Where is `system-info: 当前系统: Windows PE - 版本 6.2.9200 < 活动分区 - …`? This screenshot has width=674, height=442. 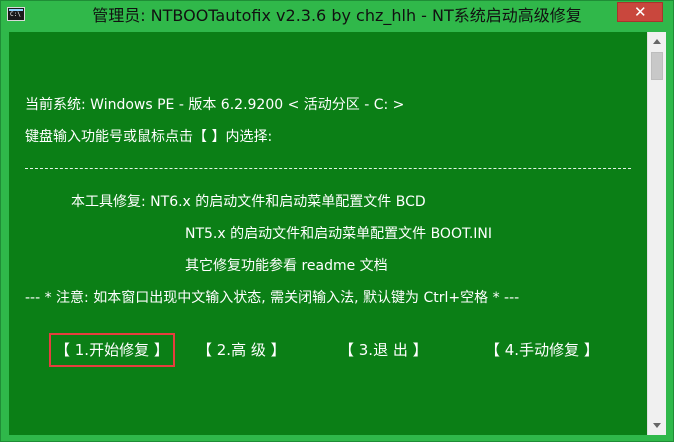 system-info: 当前系统: Windows PE - 版本 6.2.9200 < 活动分区 - … is located at coordinates (215, 105).